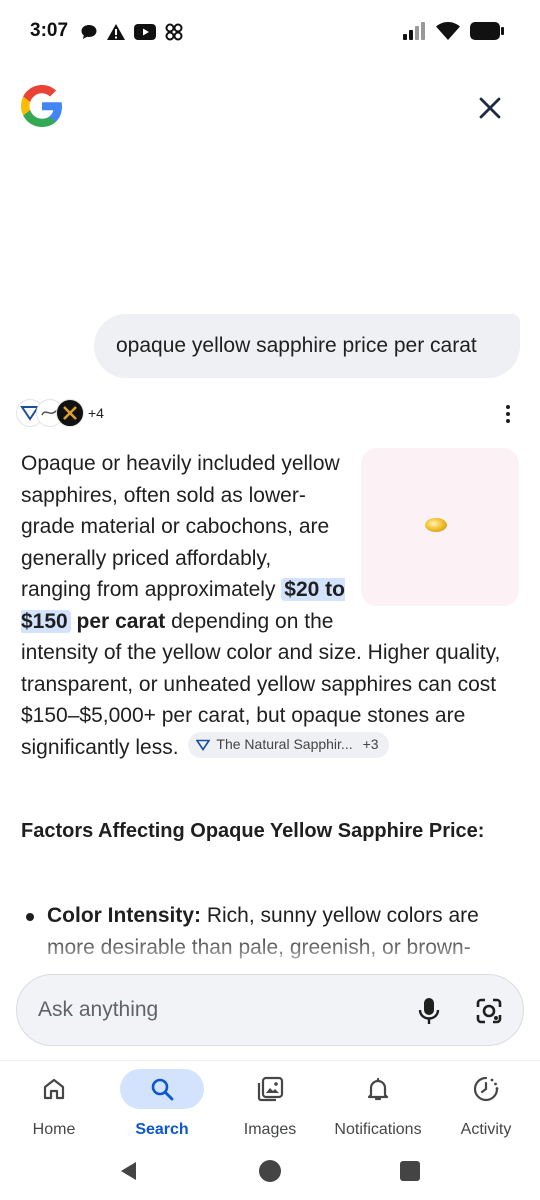  Describe the element at coordinates (270, 1105) in the screenshot. I see `nav-images: Images` at that location.